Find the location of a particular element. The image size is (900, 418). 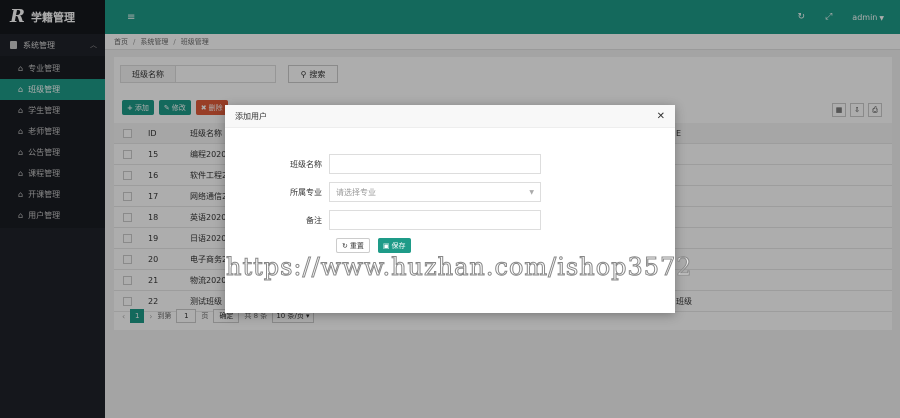

refresh-icon: ↻ is located at coordinates (345, 245).